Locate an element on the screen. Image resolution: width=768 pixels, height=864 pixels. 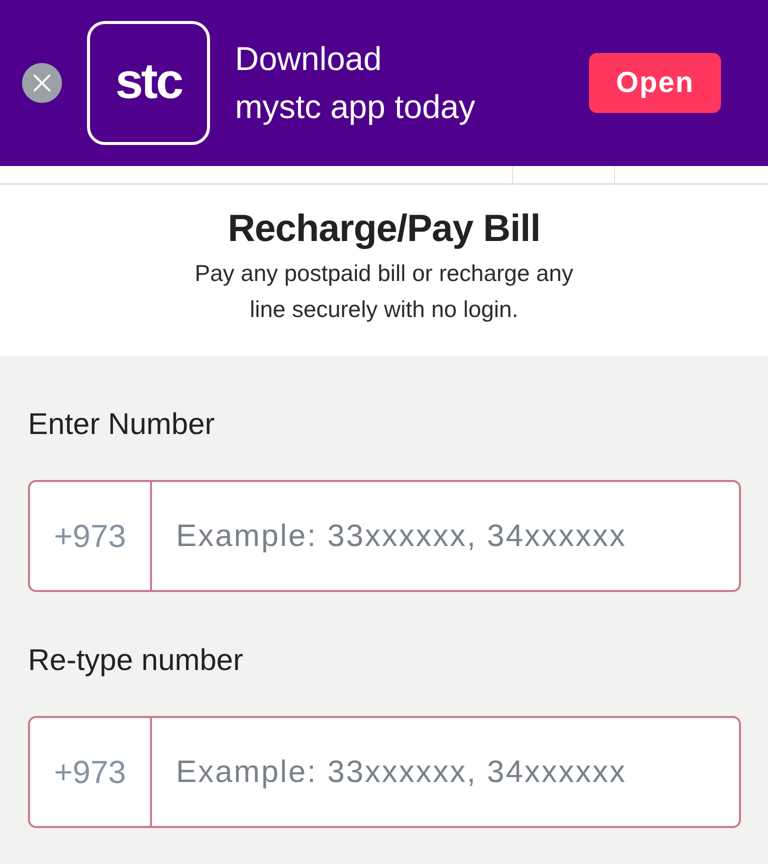
field-label: Re-type number is located at coordinates (136, 661).